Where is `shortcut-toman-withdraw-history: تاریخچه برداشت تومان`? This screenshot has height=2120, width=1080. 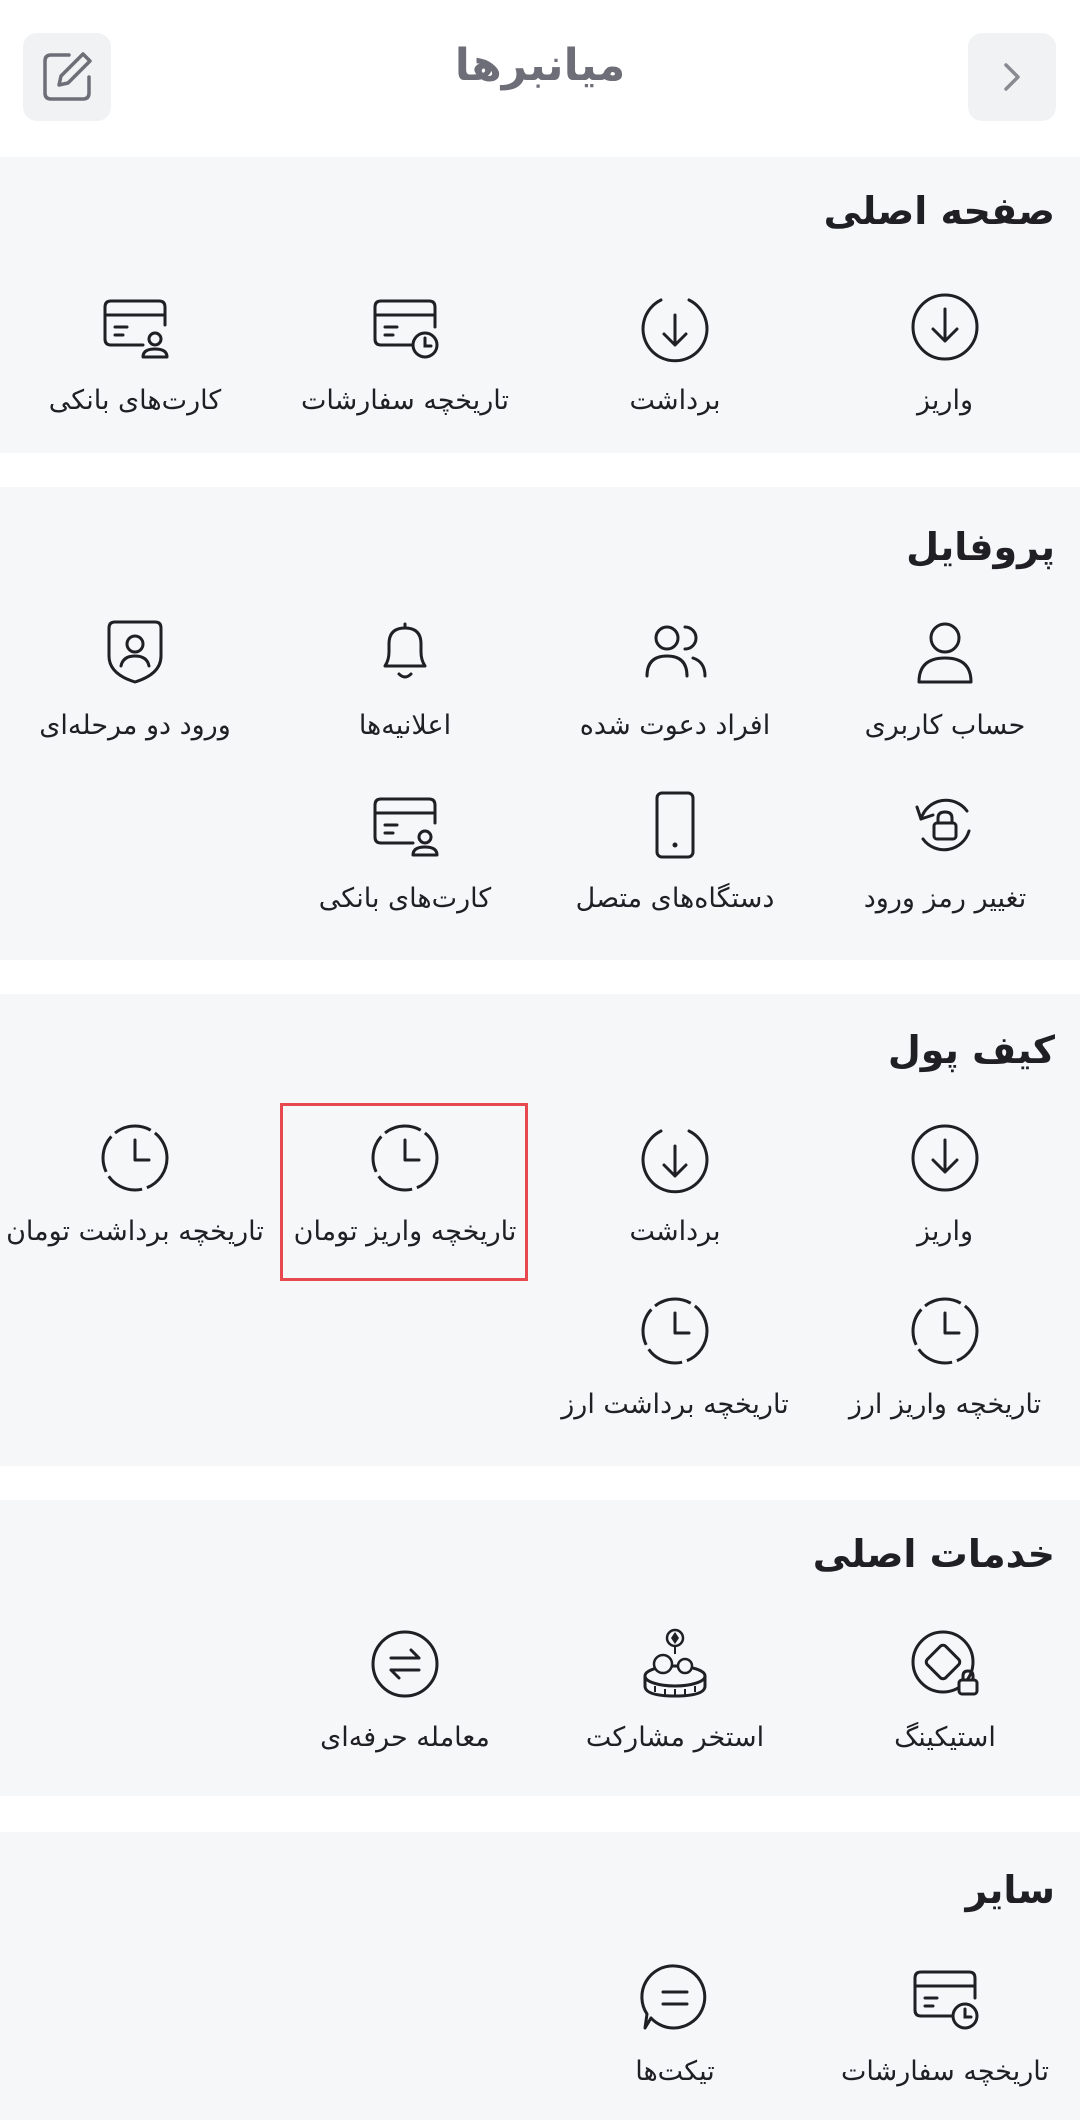 shortcut-toman-withdraw-history: تاریخچه برداشت تومان is located at coordinates (135, 1193).